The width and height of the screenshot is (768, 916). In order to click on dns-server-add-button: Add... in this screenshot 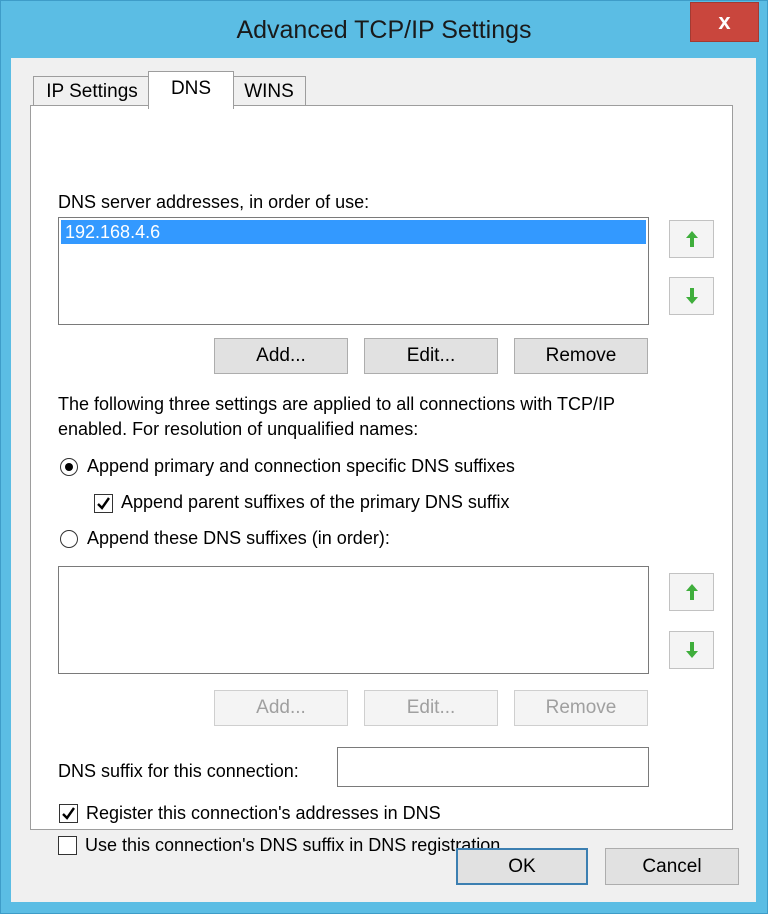, I will do `click(281, 356)`.